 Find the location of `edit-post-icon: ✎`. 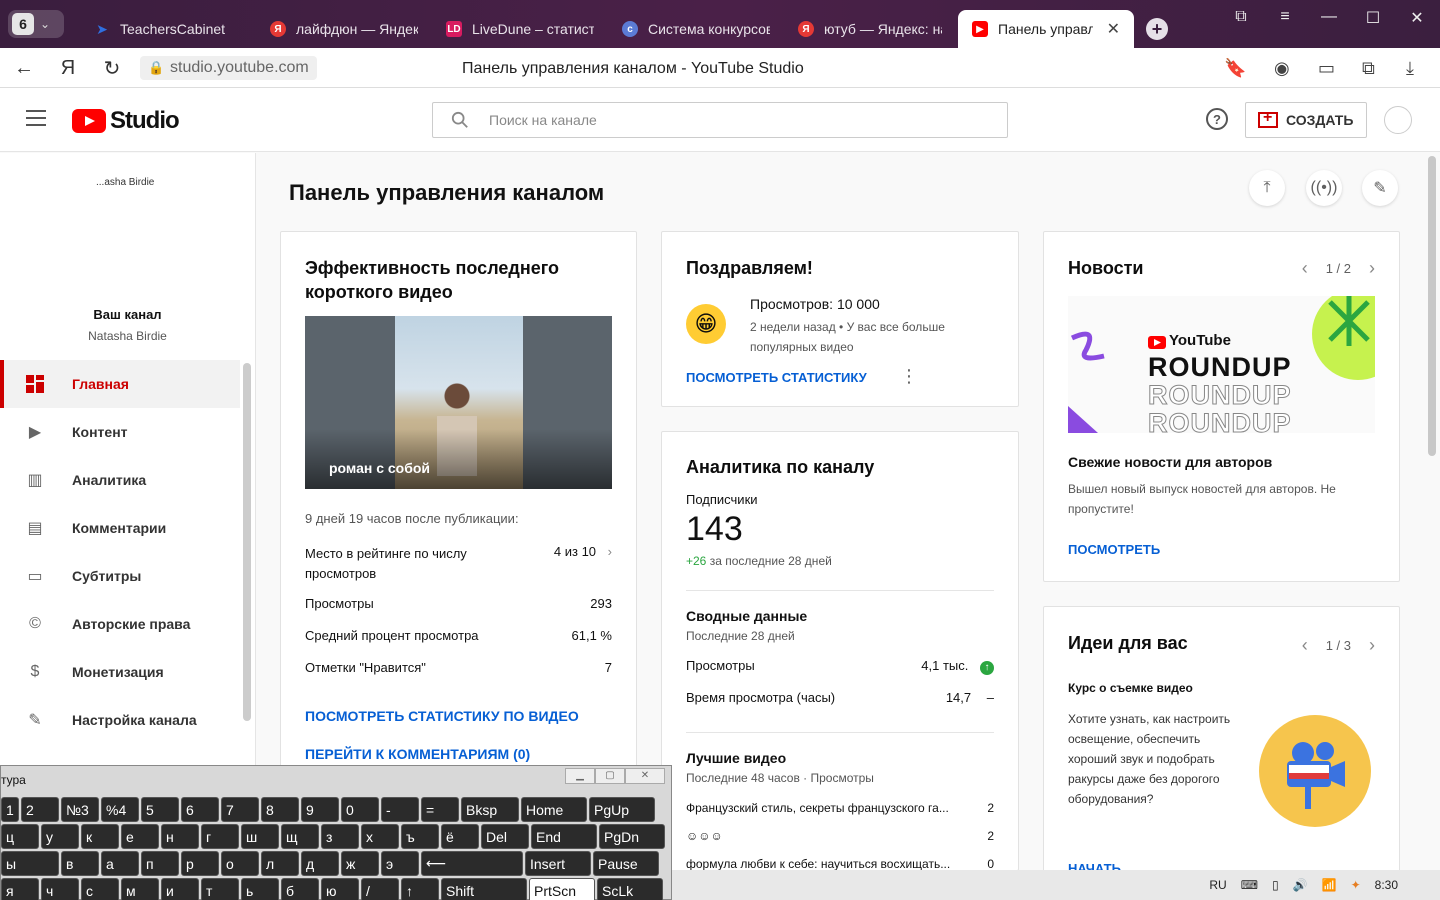

edit-post-icon: ✎ is located at coordinates (1380, 188).